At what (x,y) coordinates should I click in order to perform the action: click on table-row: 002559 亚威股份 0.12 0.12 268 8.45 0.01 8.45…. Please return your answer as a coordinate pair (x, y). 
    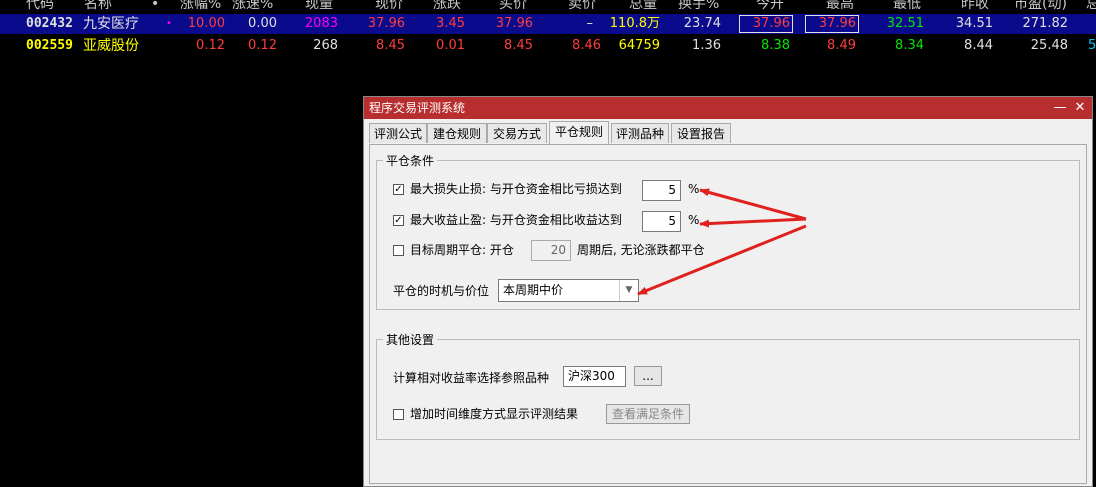
    Looking at the image, I should click on (548, 46).